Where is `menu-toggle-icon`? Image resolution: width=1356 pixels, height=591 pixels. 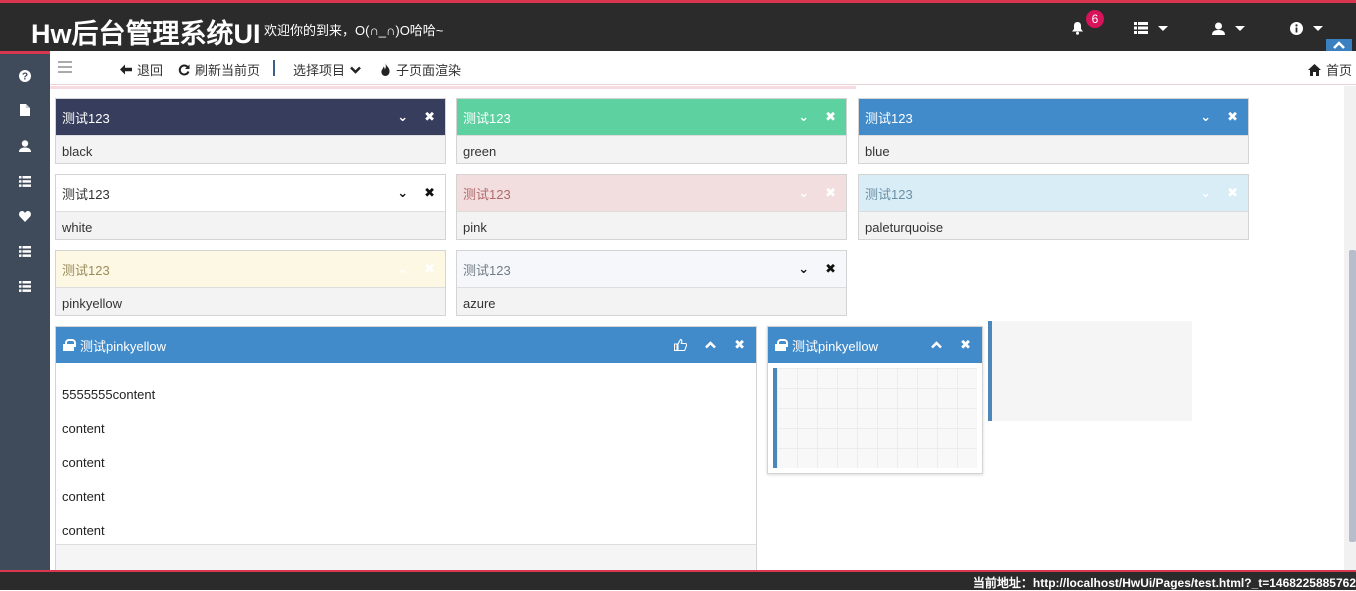 menu-toggle-icon is located at coordinates (65, 67).